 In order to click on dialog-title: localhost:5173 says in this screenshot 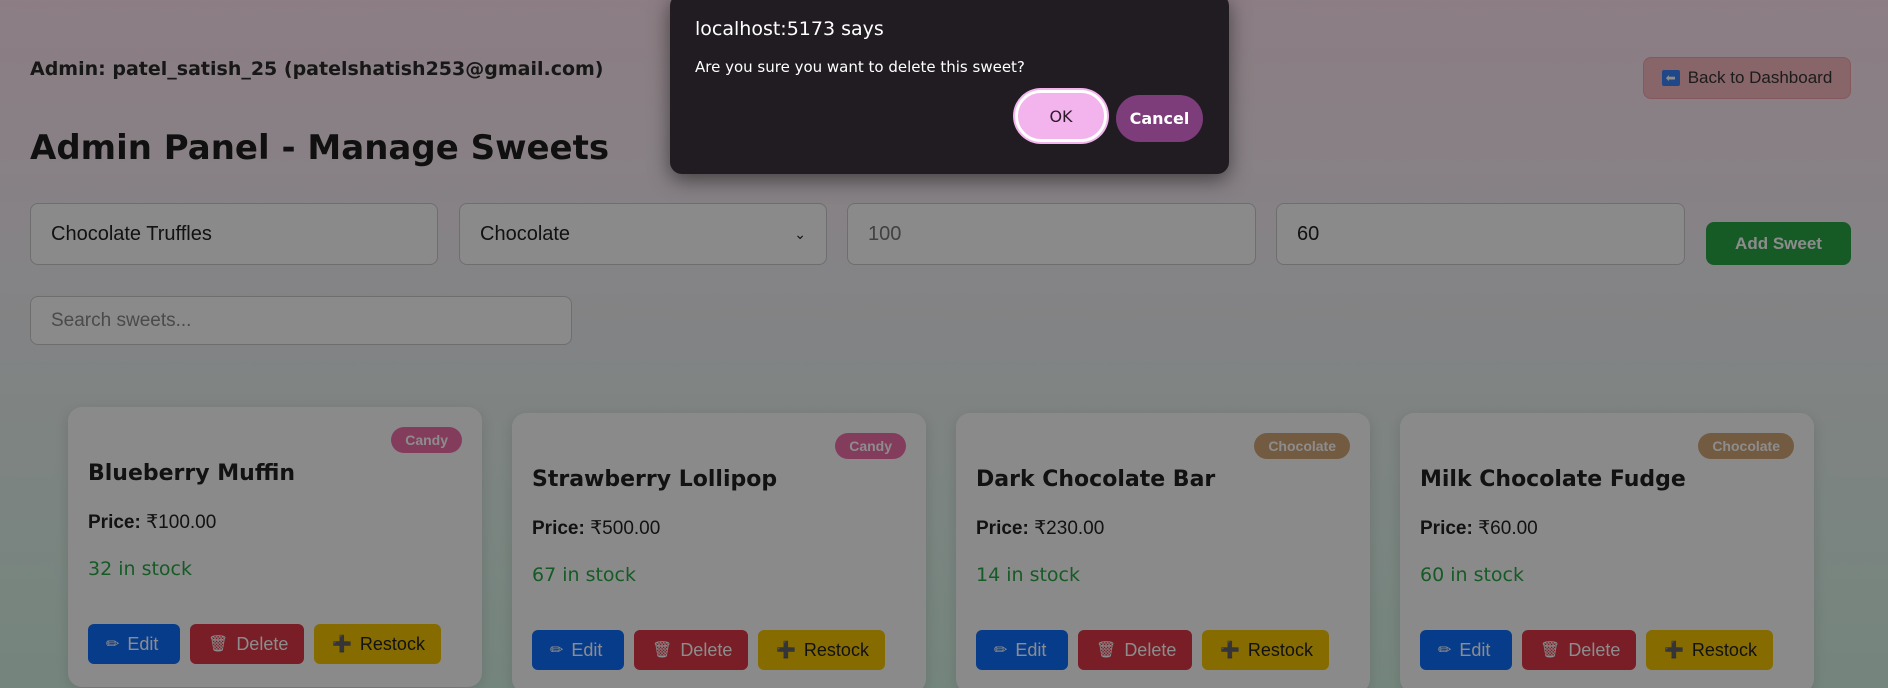, I will do `click(789, 29)`.